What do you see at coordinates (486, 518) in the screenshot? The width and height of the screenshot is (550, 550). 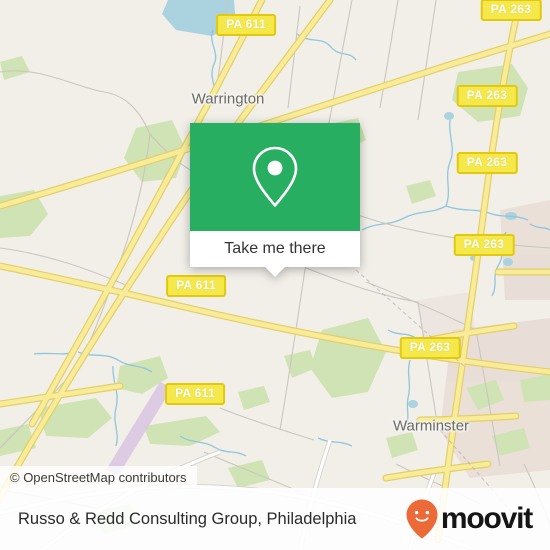 I see `moovit-wordmark: moovit` at bounding box center [486, 518].